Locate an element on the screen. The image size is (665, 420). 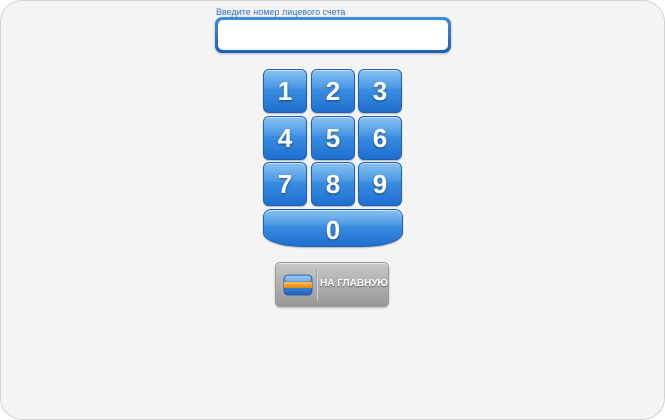
key-7-button: 7 is located at coordinates (285, 184).